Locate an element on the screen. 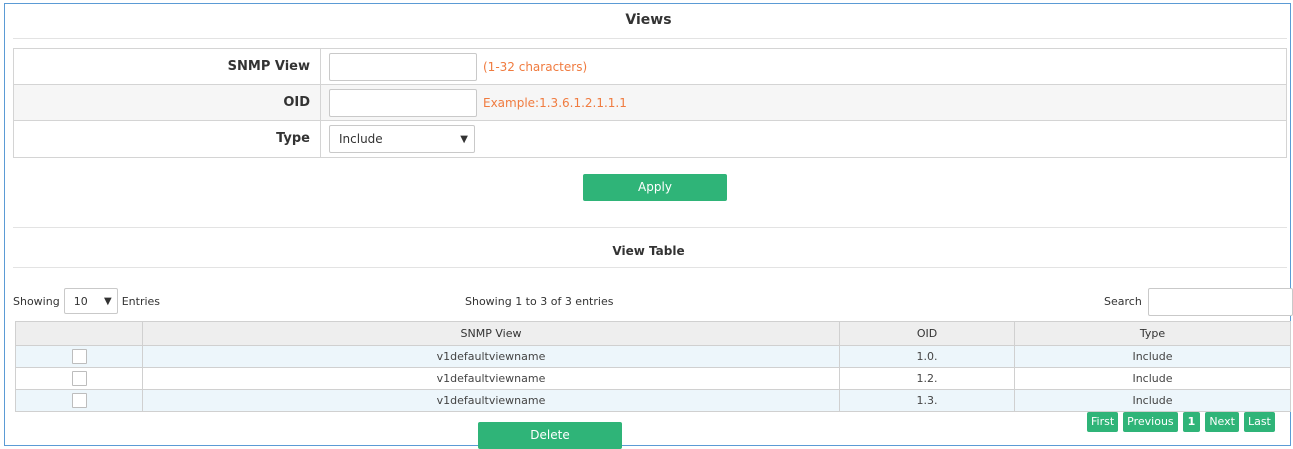 This screenshot has height=449, width=1293. snmp-view-input is located at coordinates (403, 66).